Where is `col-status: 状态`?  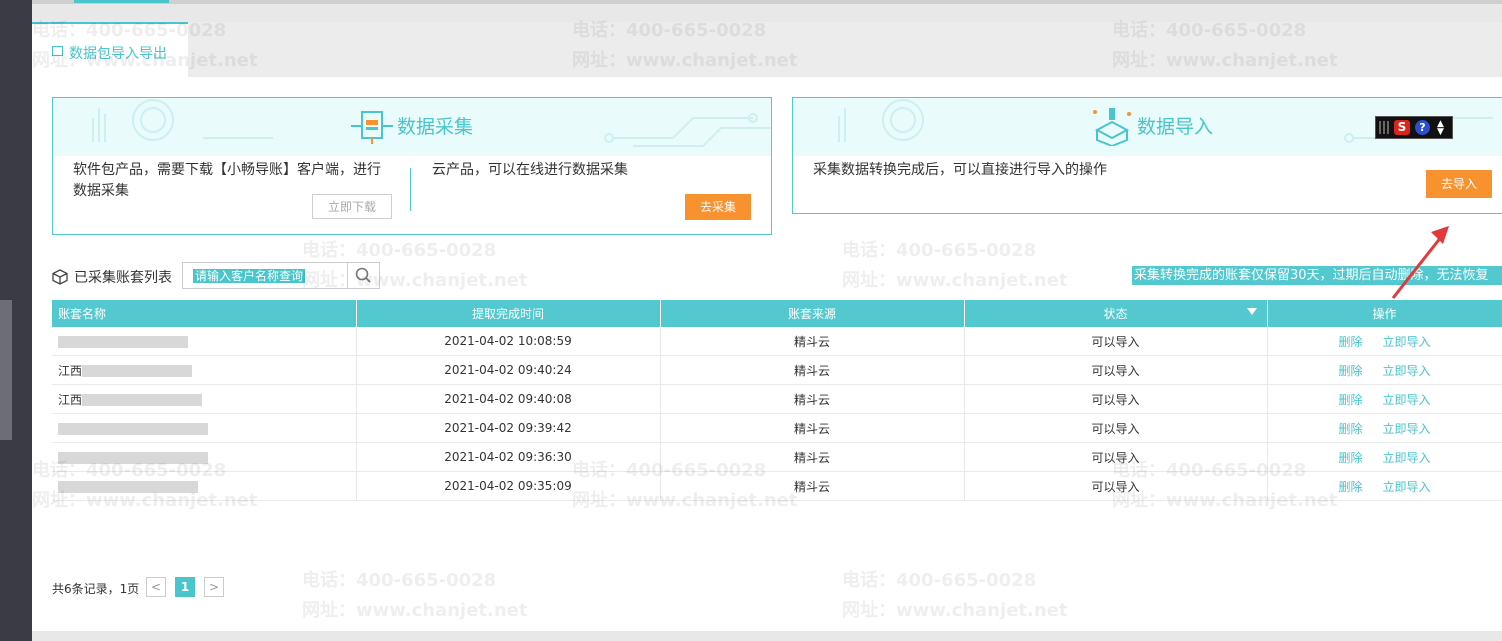 col-status: 状态 is located at coordinates (1116, 313).